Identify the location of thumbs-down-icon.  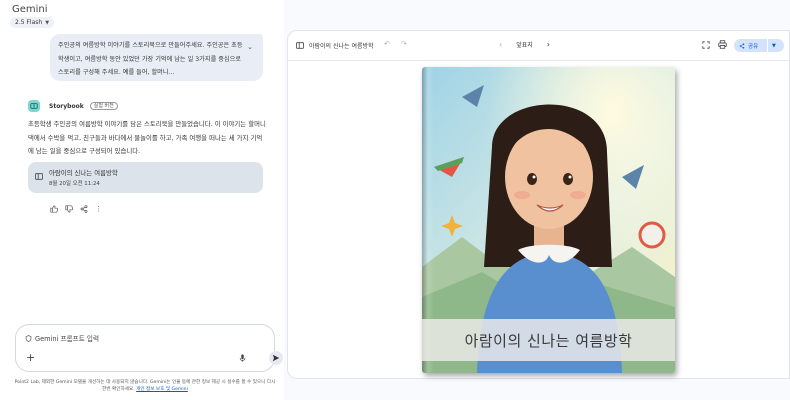
(68, 208).